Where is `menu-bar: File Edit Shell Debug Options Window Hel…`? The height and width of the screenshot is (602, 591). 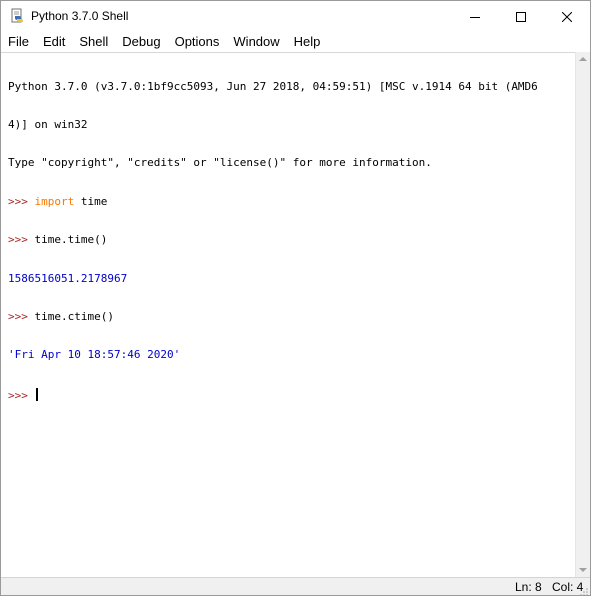
menu-bar: File Edit Shell Debug Options Window Hel… is located at coordinates (295, 42).